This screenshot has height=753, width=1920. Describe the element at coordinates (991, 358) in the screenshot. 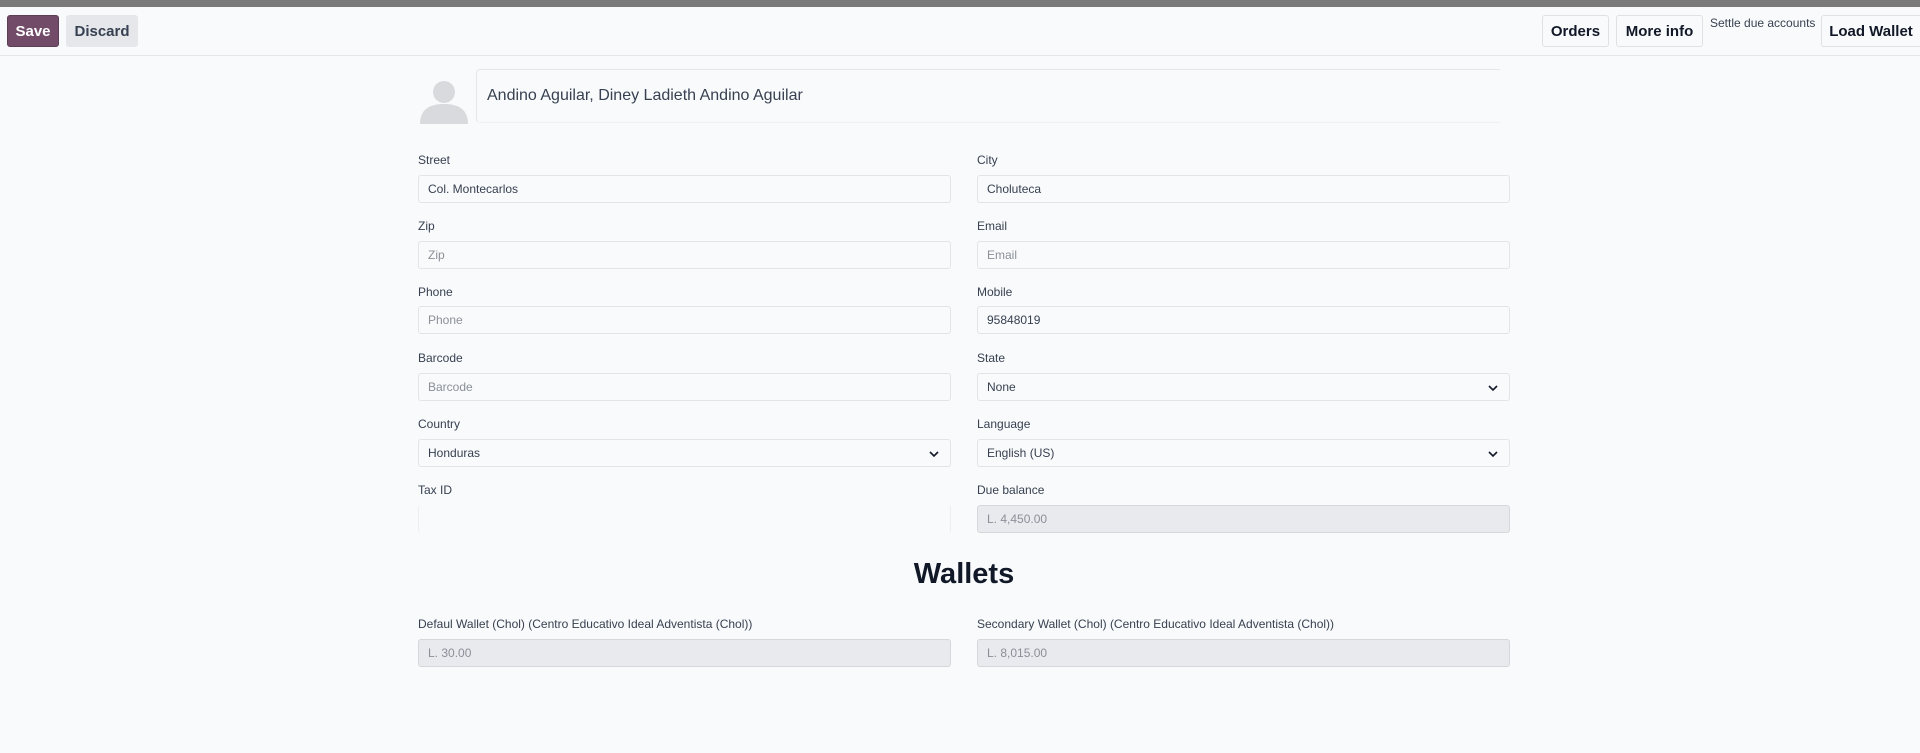

I see `state-label: State` at that location.